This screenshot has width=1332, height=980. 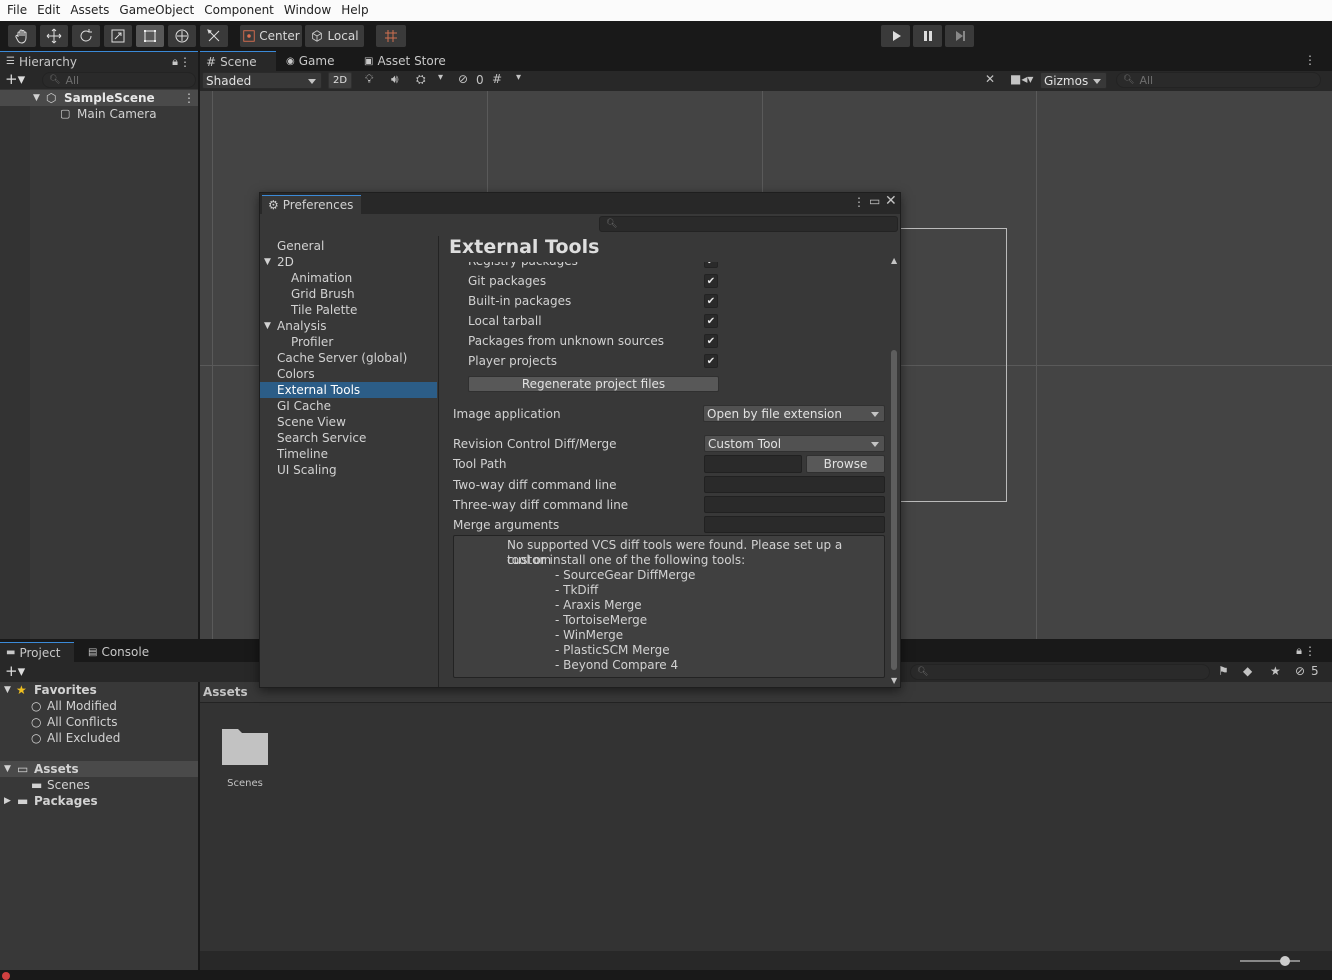 I want to click on scene-row: ▼ ⬡ SampleScene ⋮, so click(x=99, y=98).